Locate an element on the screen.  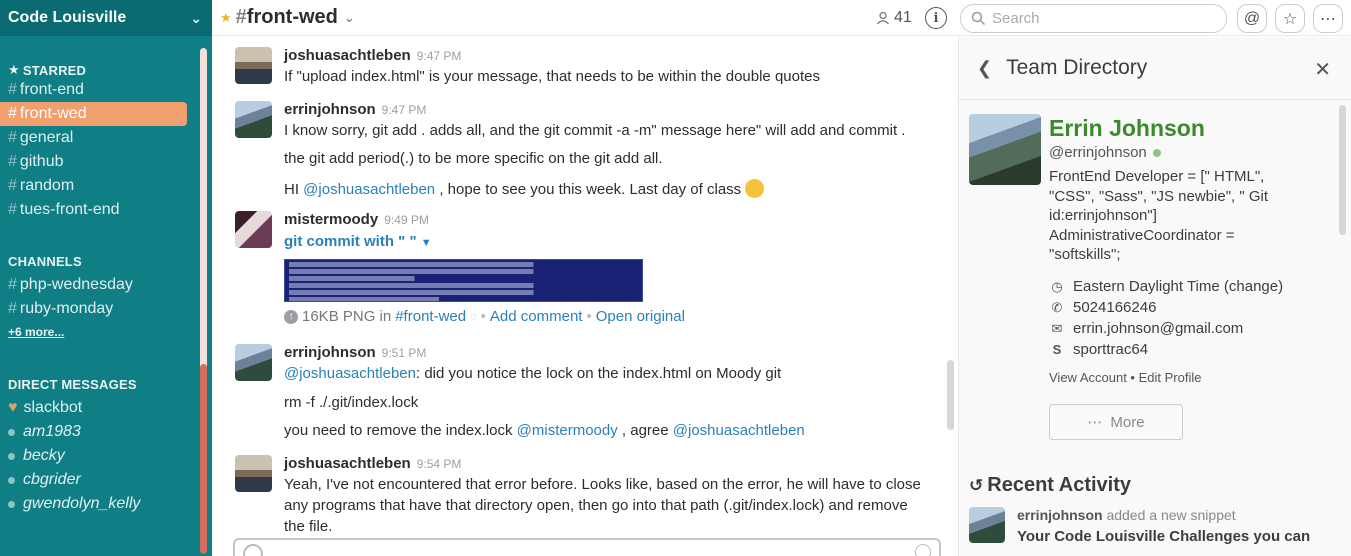
sidebar-item-front-wed: # front-wed is located at coordinates (93, 114).